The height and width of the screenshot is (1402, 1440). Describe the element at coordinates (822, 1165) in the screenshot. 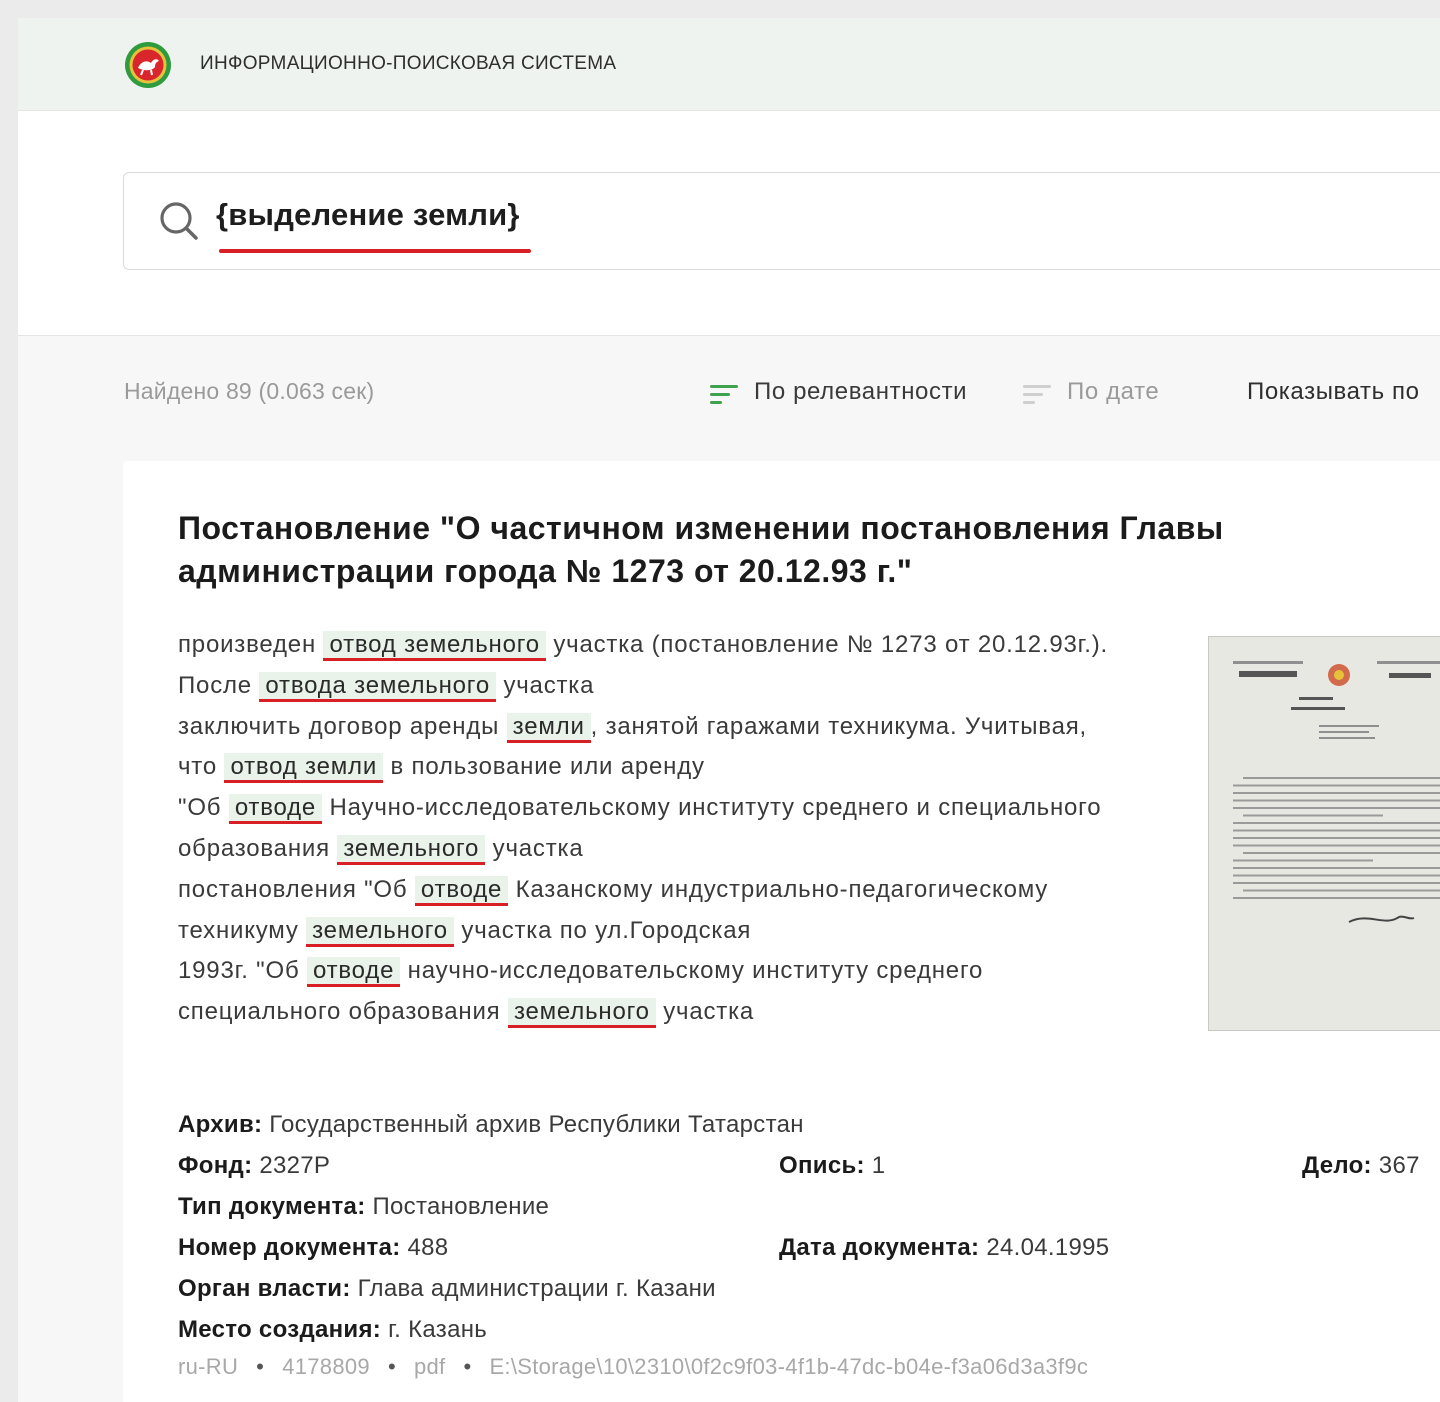

I see `meta-label: Опись:` at that location.